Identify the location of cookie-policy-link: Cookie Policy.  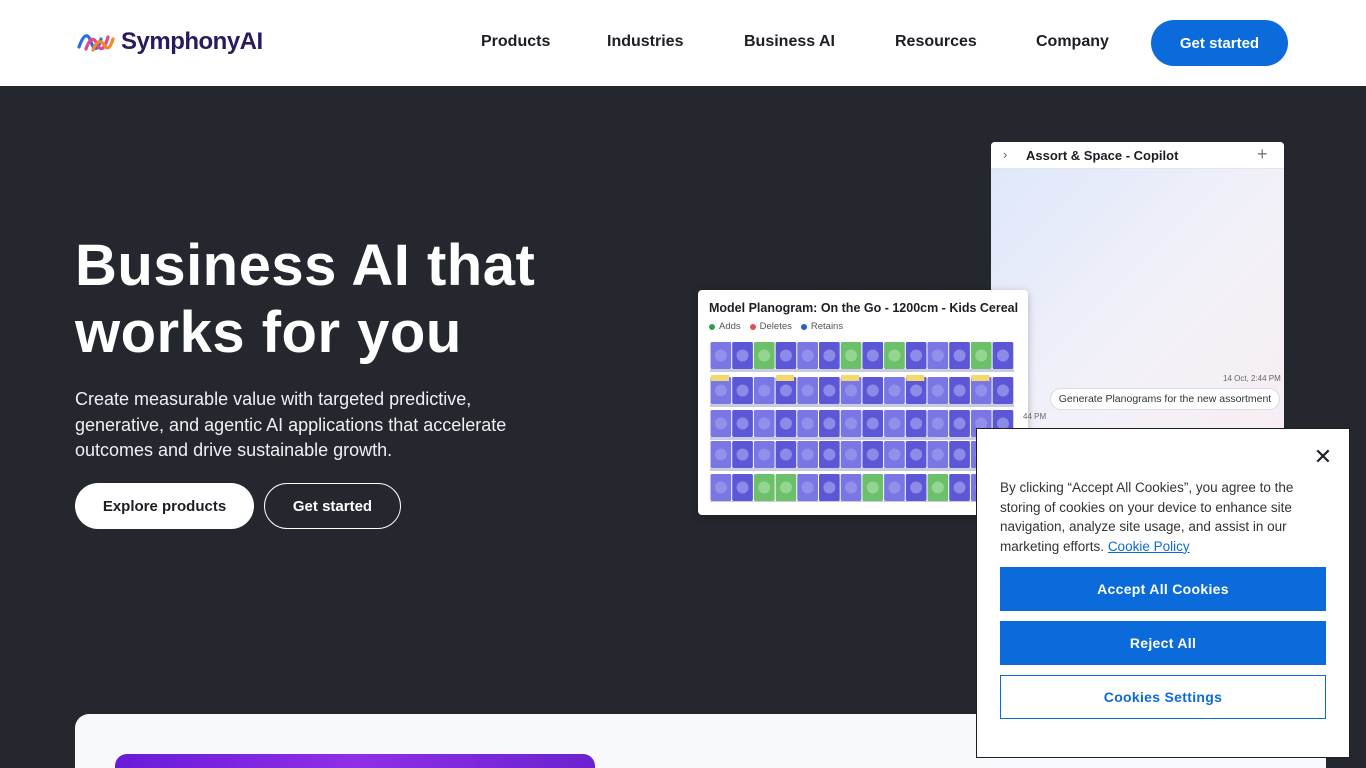
(1149, 546).